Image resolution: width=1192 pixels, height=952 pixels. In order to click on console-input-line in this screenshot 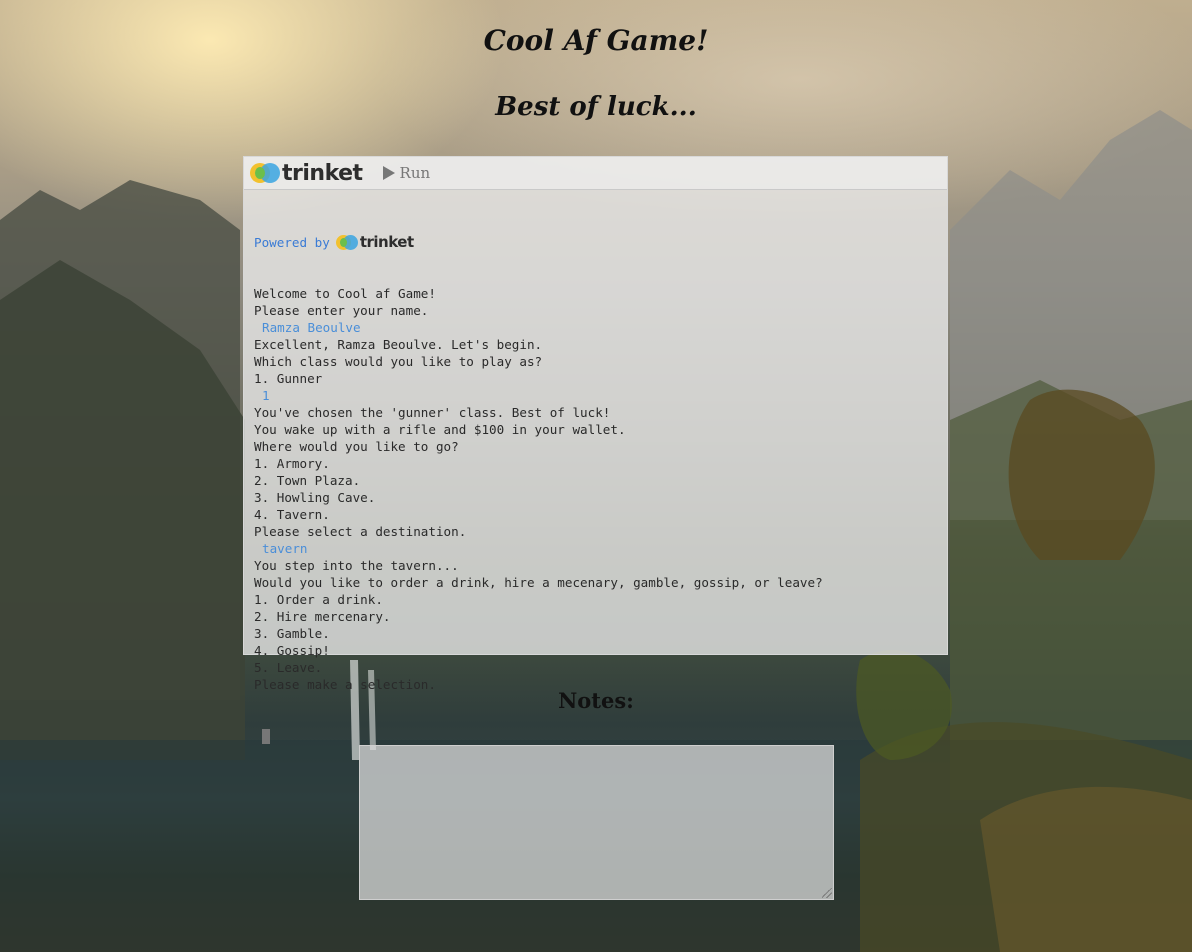, I will do `click(600, 735)`.